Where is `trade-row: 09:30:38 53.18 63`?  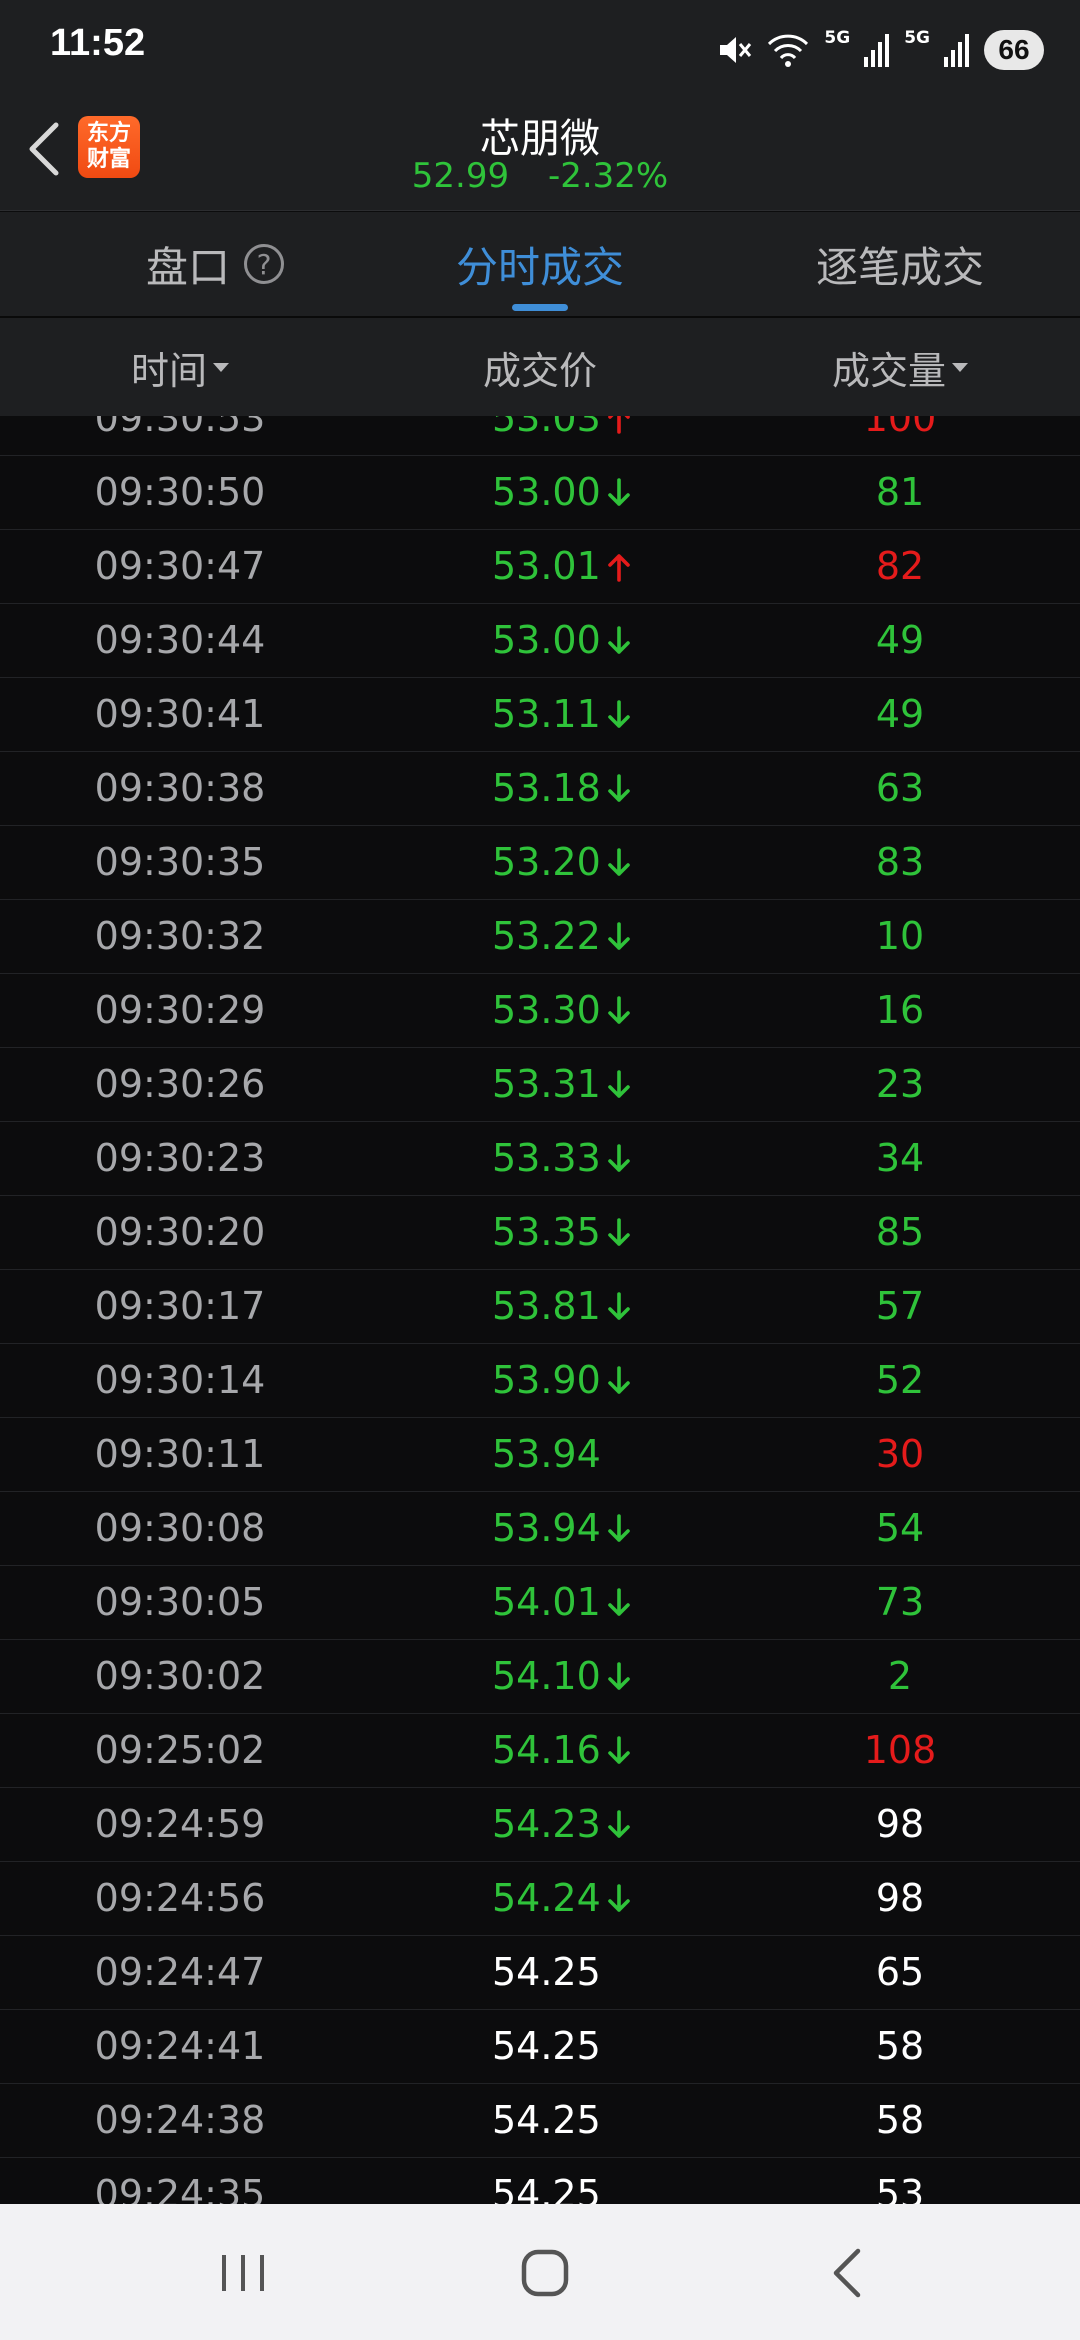 trade-row: 09:30:38 53.18 63 is located at coordinates (540, 789).